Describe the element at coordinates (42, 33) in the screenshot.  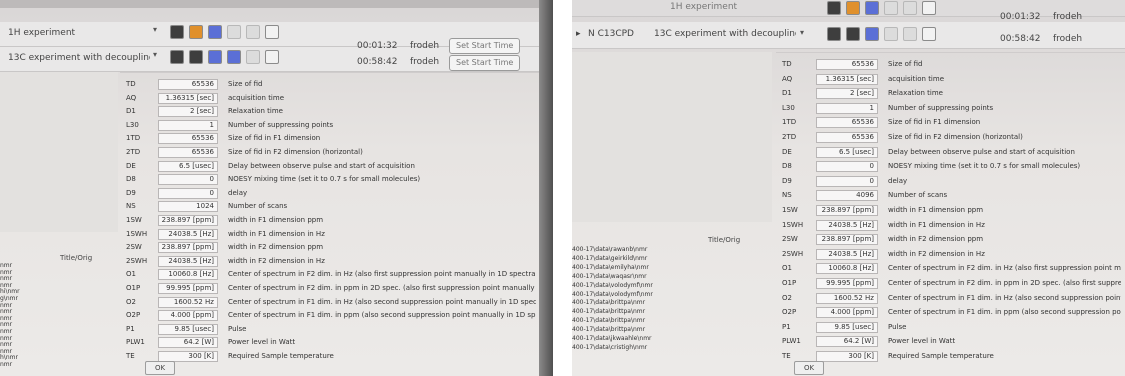
I see `experiment-name: 1H experiment` at that location.